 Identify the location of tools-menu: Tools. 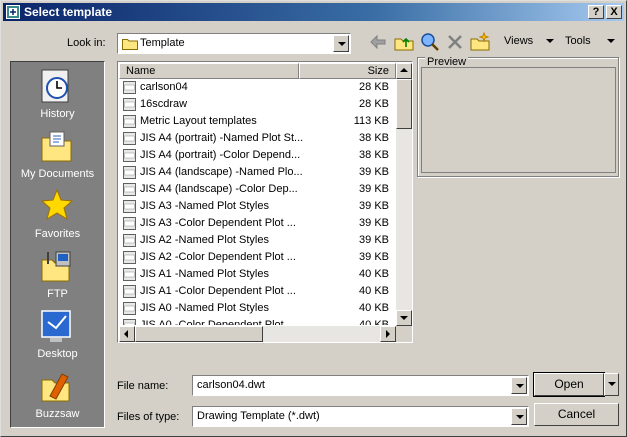
(578, 41).